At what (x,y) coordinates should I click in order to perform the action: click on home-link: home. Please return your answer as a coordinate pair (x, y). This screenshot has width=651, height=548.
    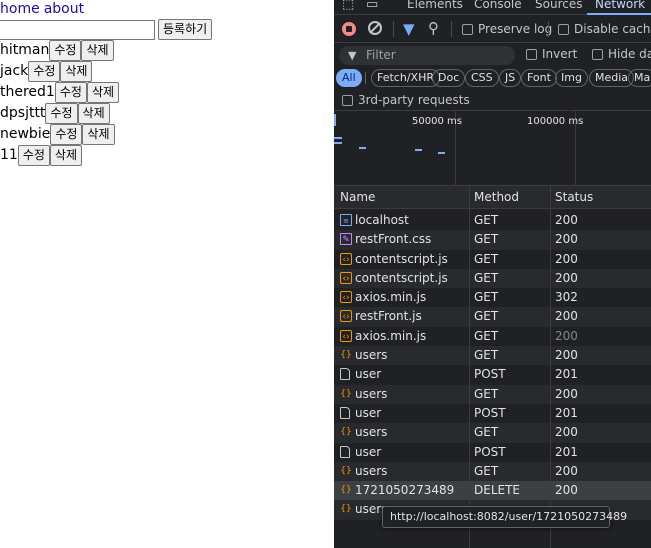
    Looking at the image, I should click on (20, 9).